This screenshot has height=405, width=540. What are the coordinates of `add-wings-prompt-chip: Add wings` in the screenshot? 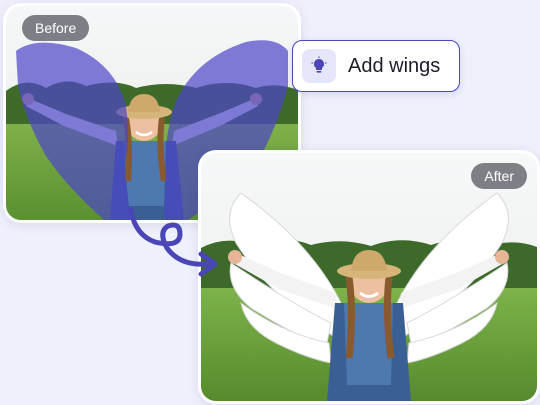 It's located at (376, 66).